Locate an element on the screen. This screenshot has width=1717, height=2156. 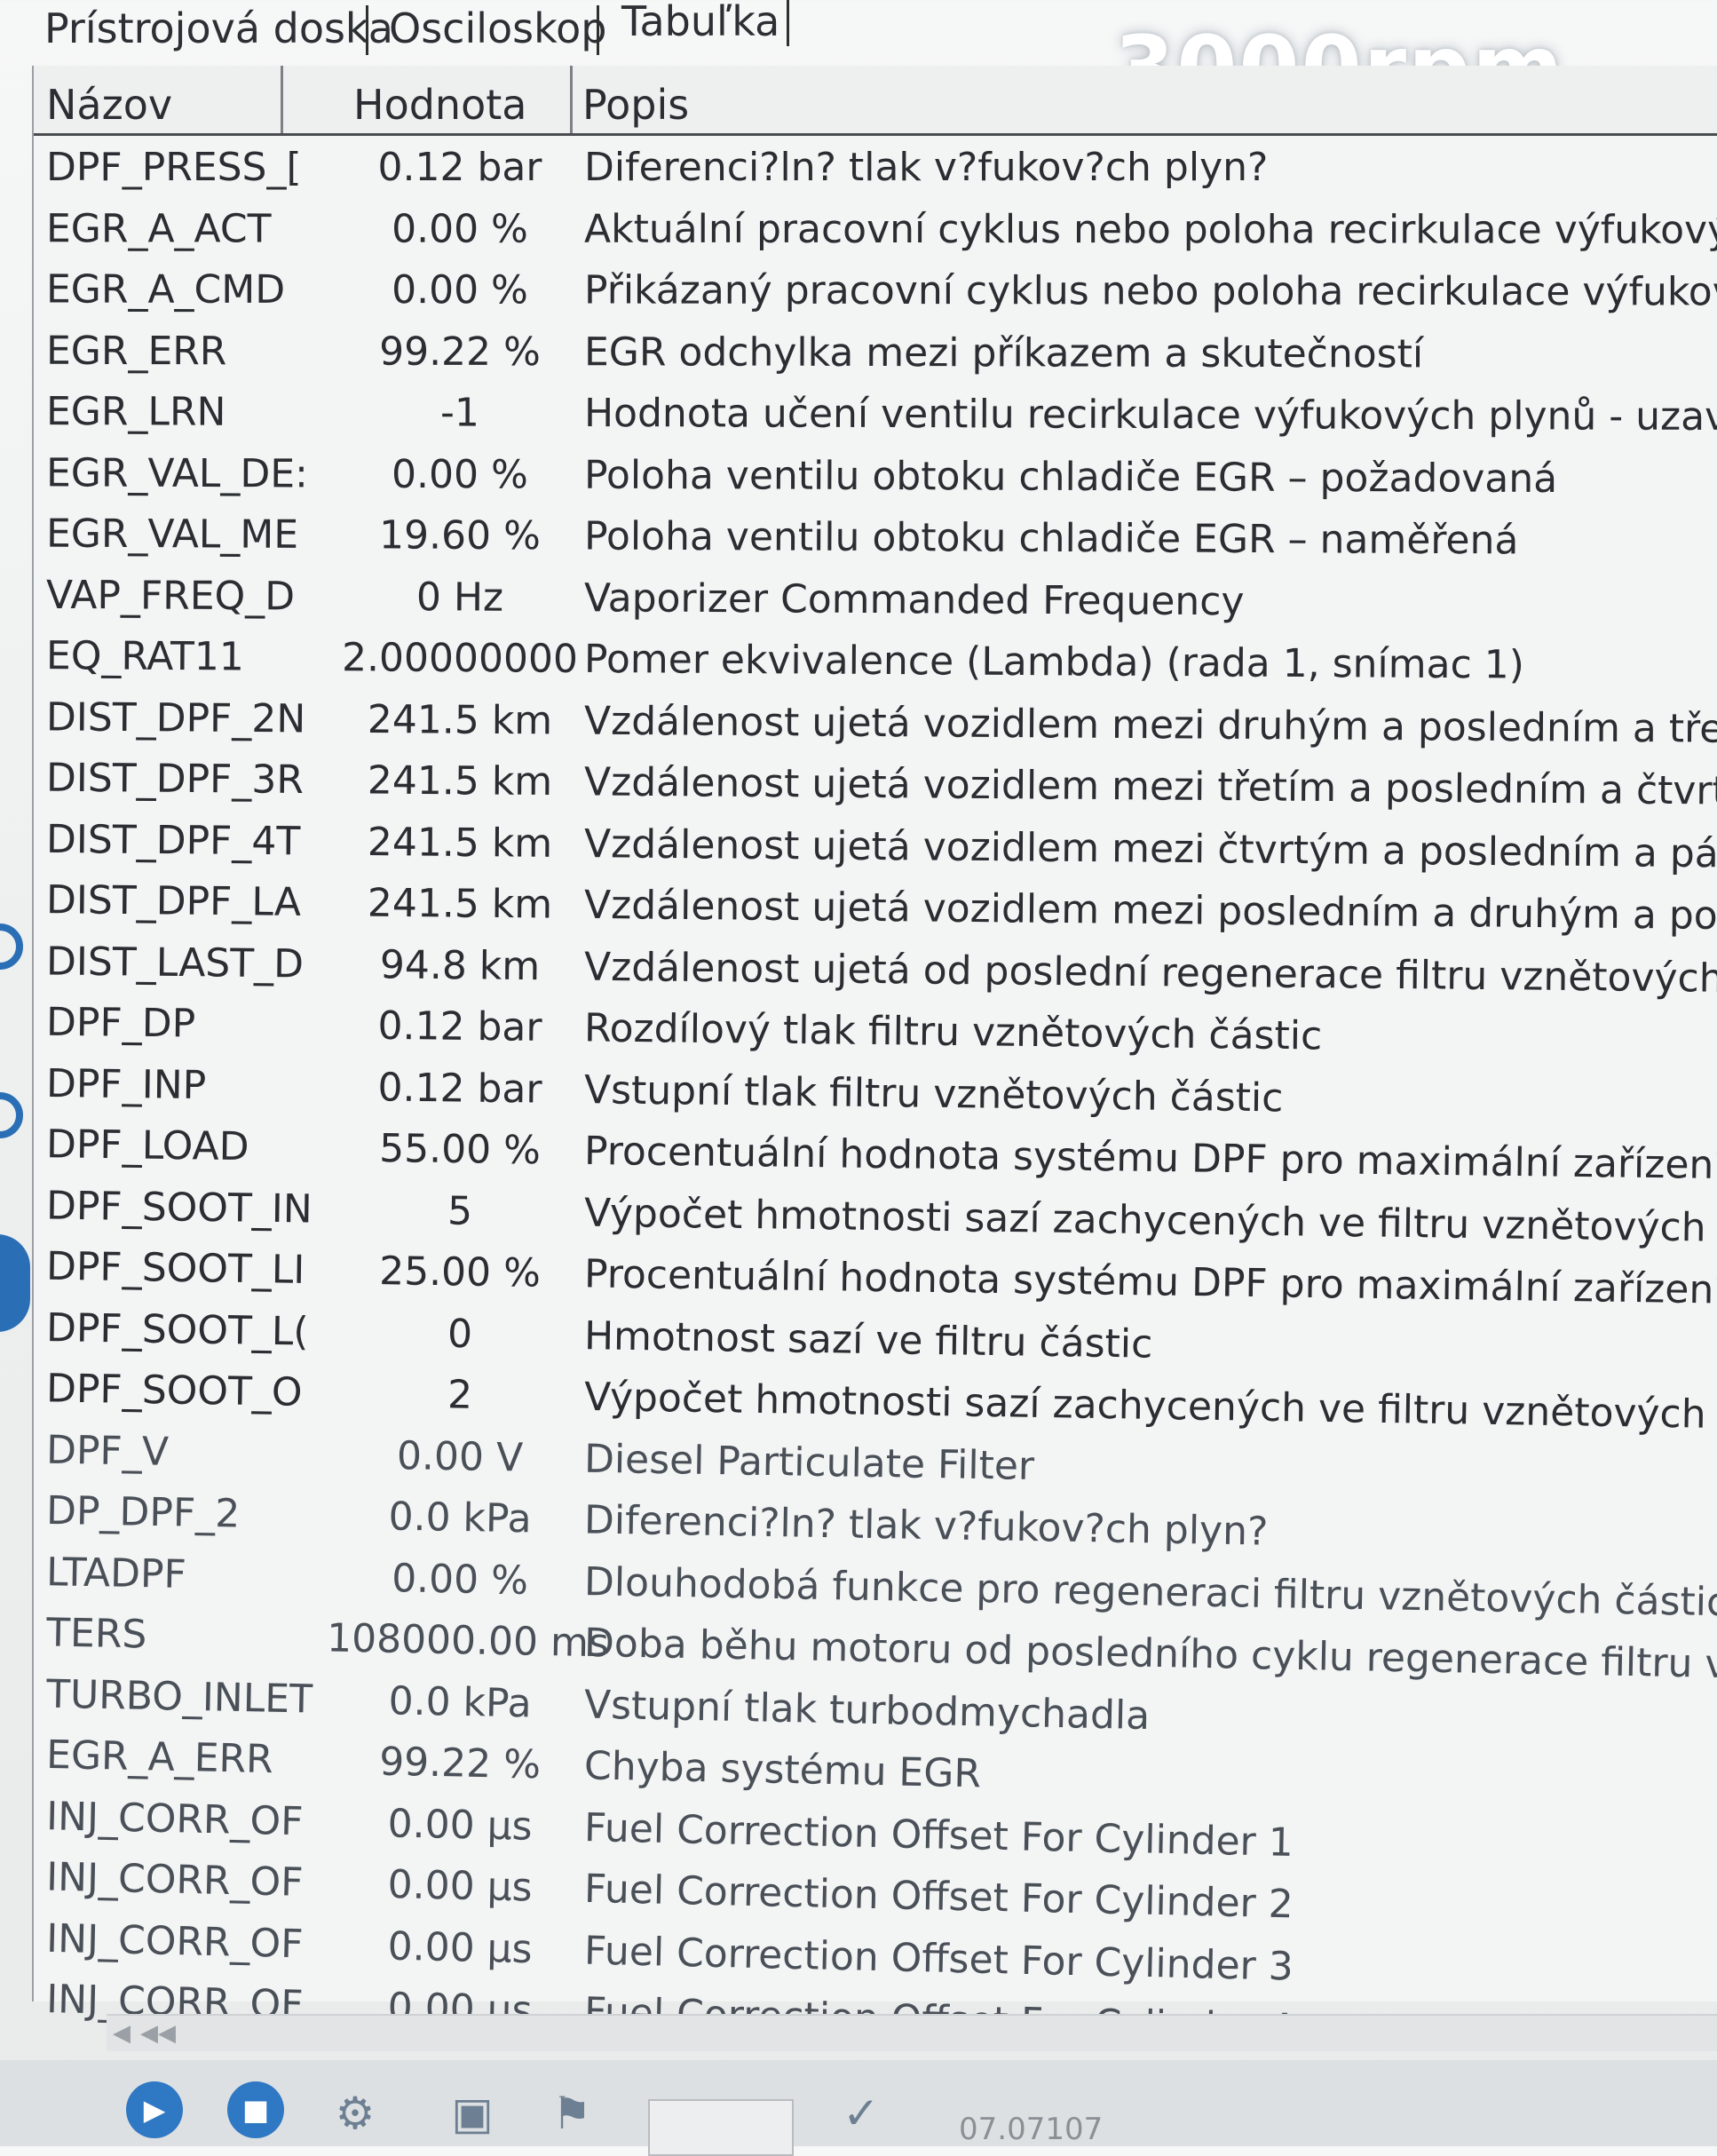
parameter-value: 94.8 km is located at coordinates (460, 965).